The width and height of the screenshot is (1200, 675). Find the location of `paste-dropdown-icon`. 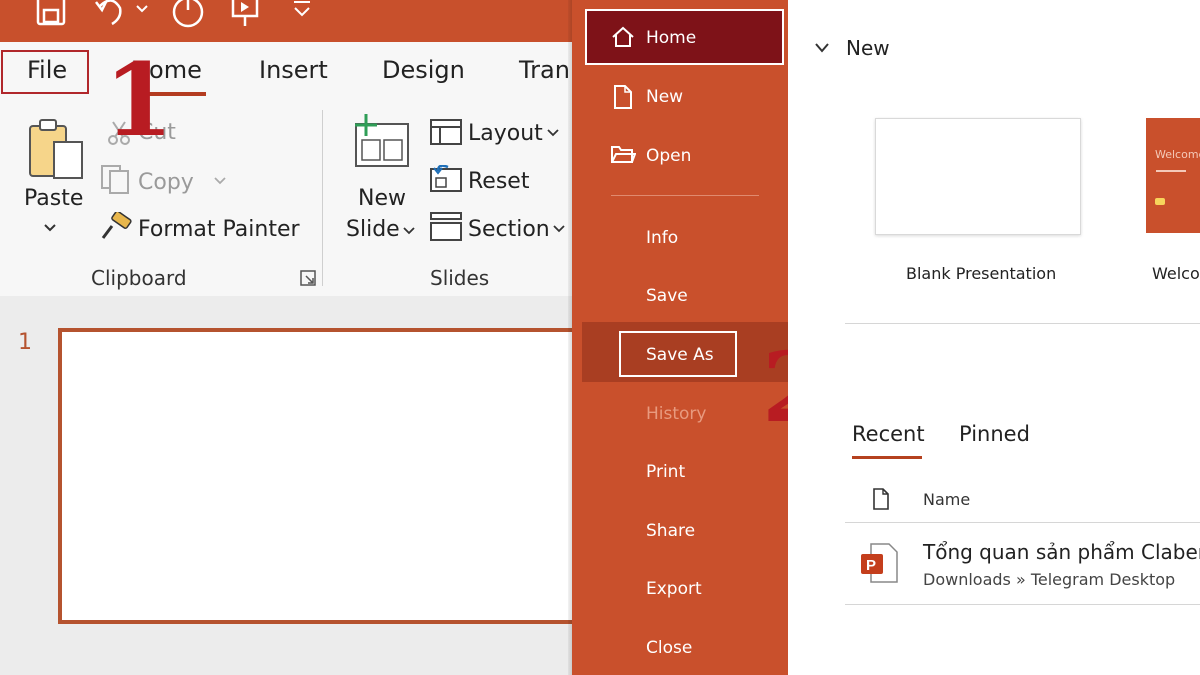

paste-dropdown-icon is located at coordinates (50, 228).